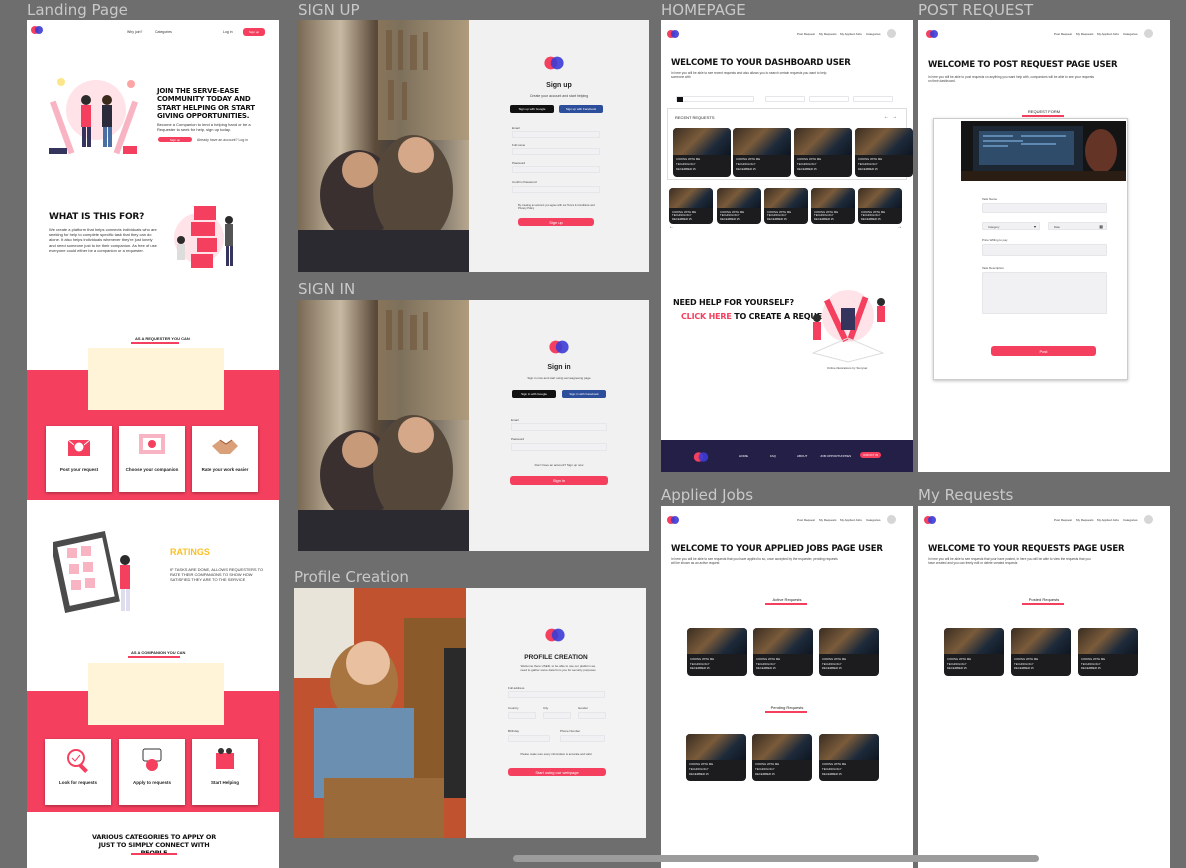 This screenshot has height=868, width=1186. Describe the element at coordinates (222, 140) in the screenshot. I see `hero-login-link: Already have an account? Log in` at that location.